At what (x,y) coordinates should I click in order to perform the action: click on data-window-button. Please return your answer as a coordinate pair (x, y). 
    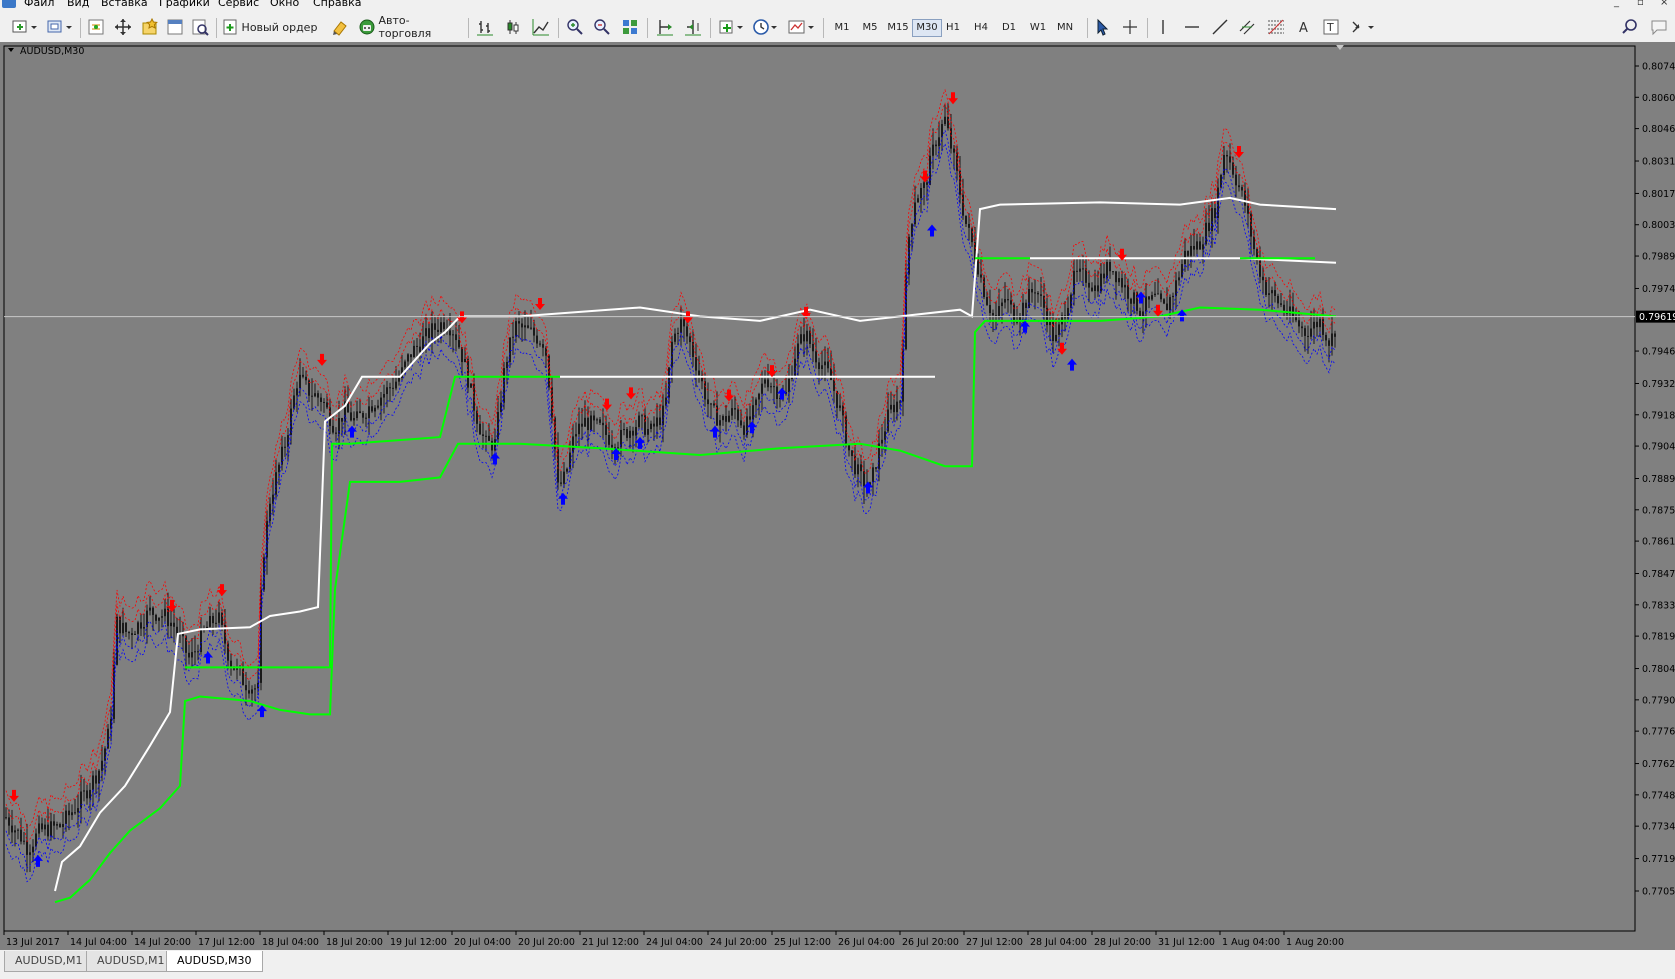
    Looking at the image, I should click on (123, 27).